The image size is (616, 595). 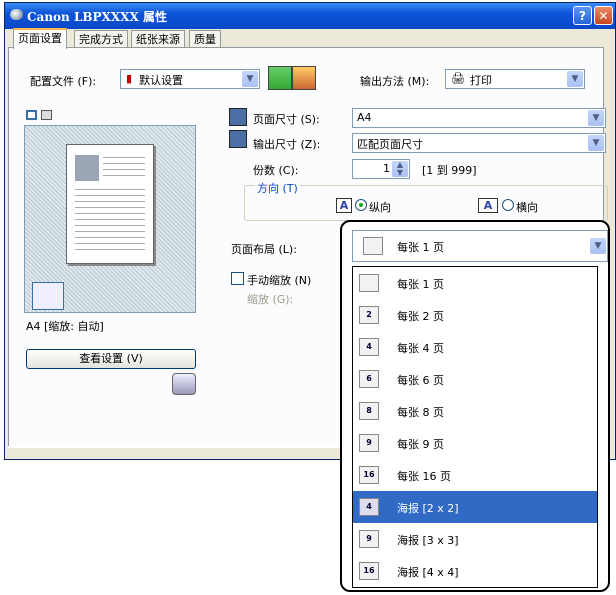 What do you see at coordinates (184, 384) in the screenshot?
I see `printer-info-icon` at bounding box center [184, 384].